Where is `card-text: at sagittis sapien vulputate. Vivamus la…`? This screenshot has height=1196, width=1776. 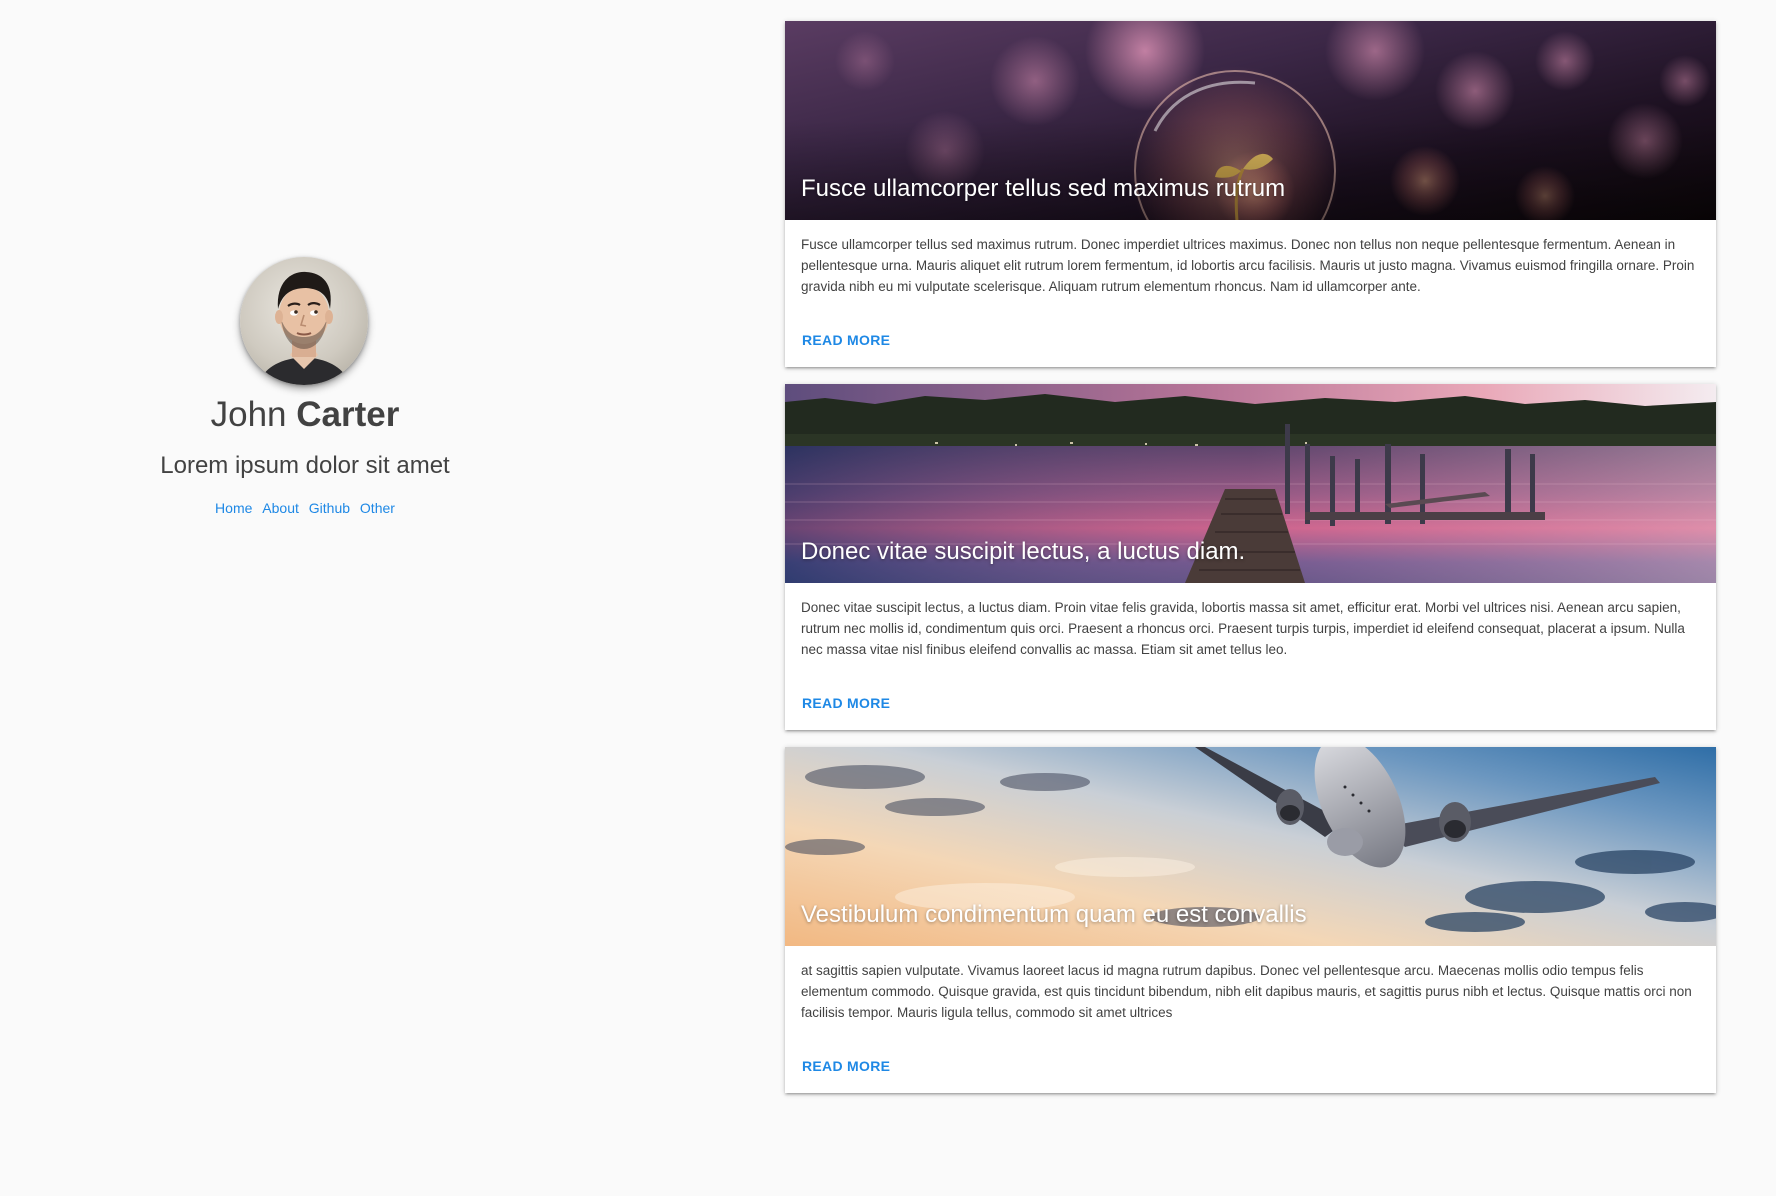
card-text: at sagittis sapien vulputate. Vivamus la… is located at coordinates (1246, 991).